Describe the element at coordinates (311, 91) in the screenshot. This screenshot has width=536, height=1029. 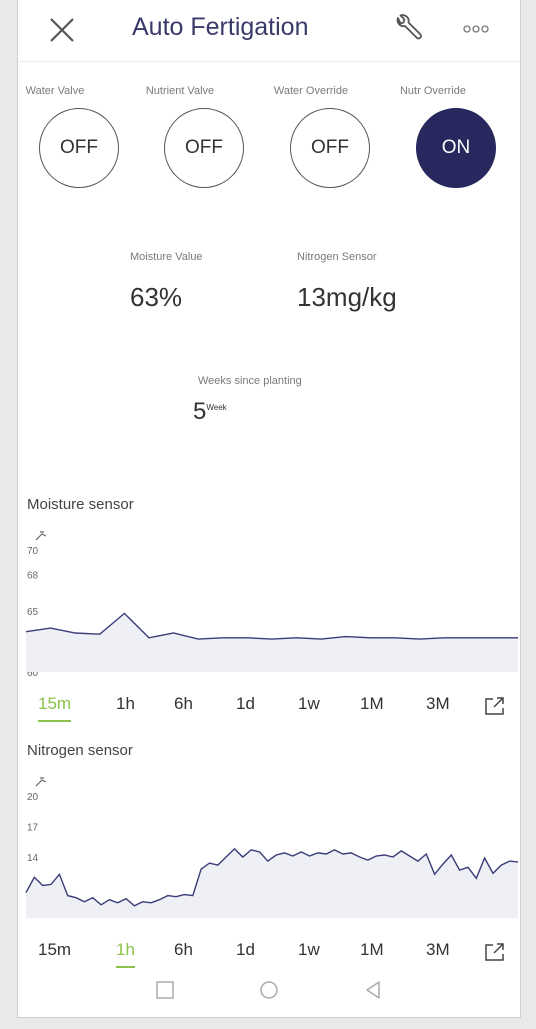
I see `water-override-label: Water Override` at that location.